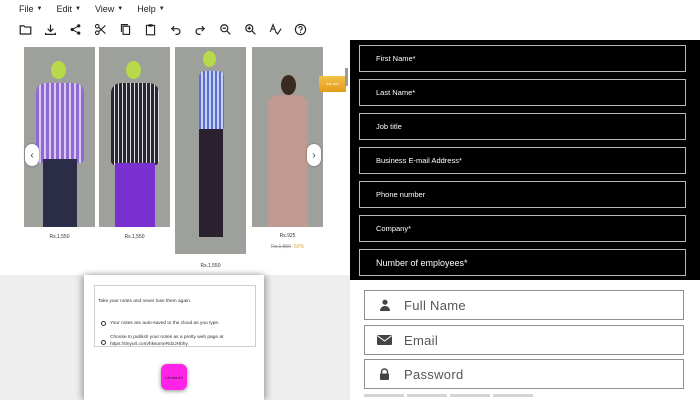 The image size is (700, 400). I want to click on email-placeholder: Email, so click(421, 340).